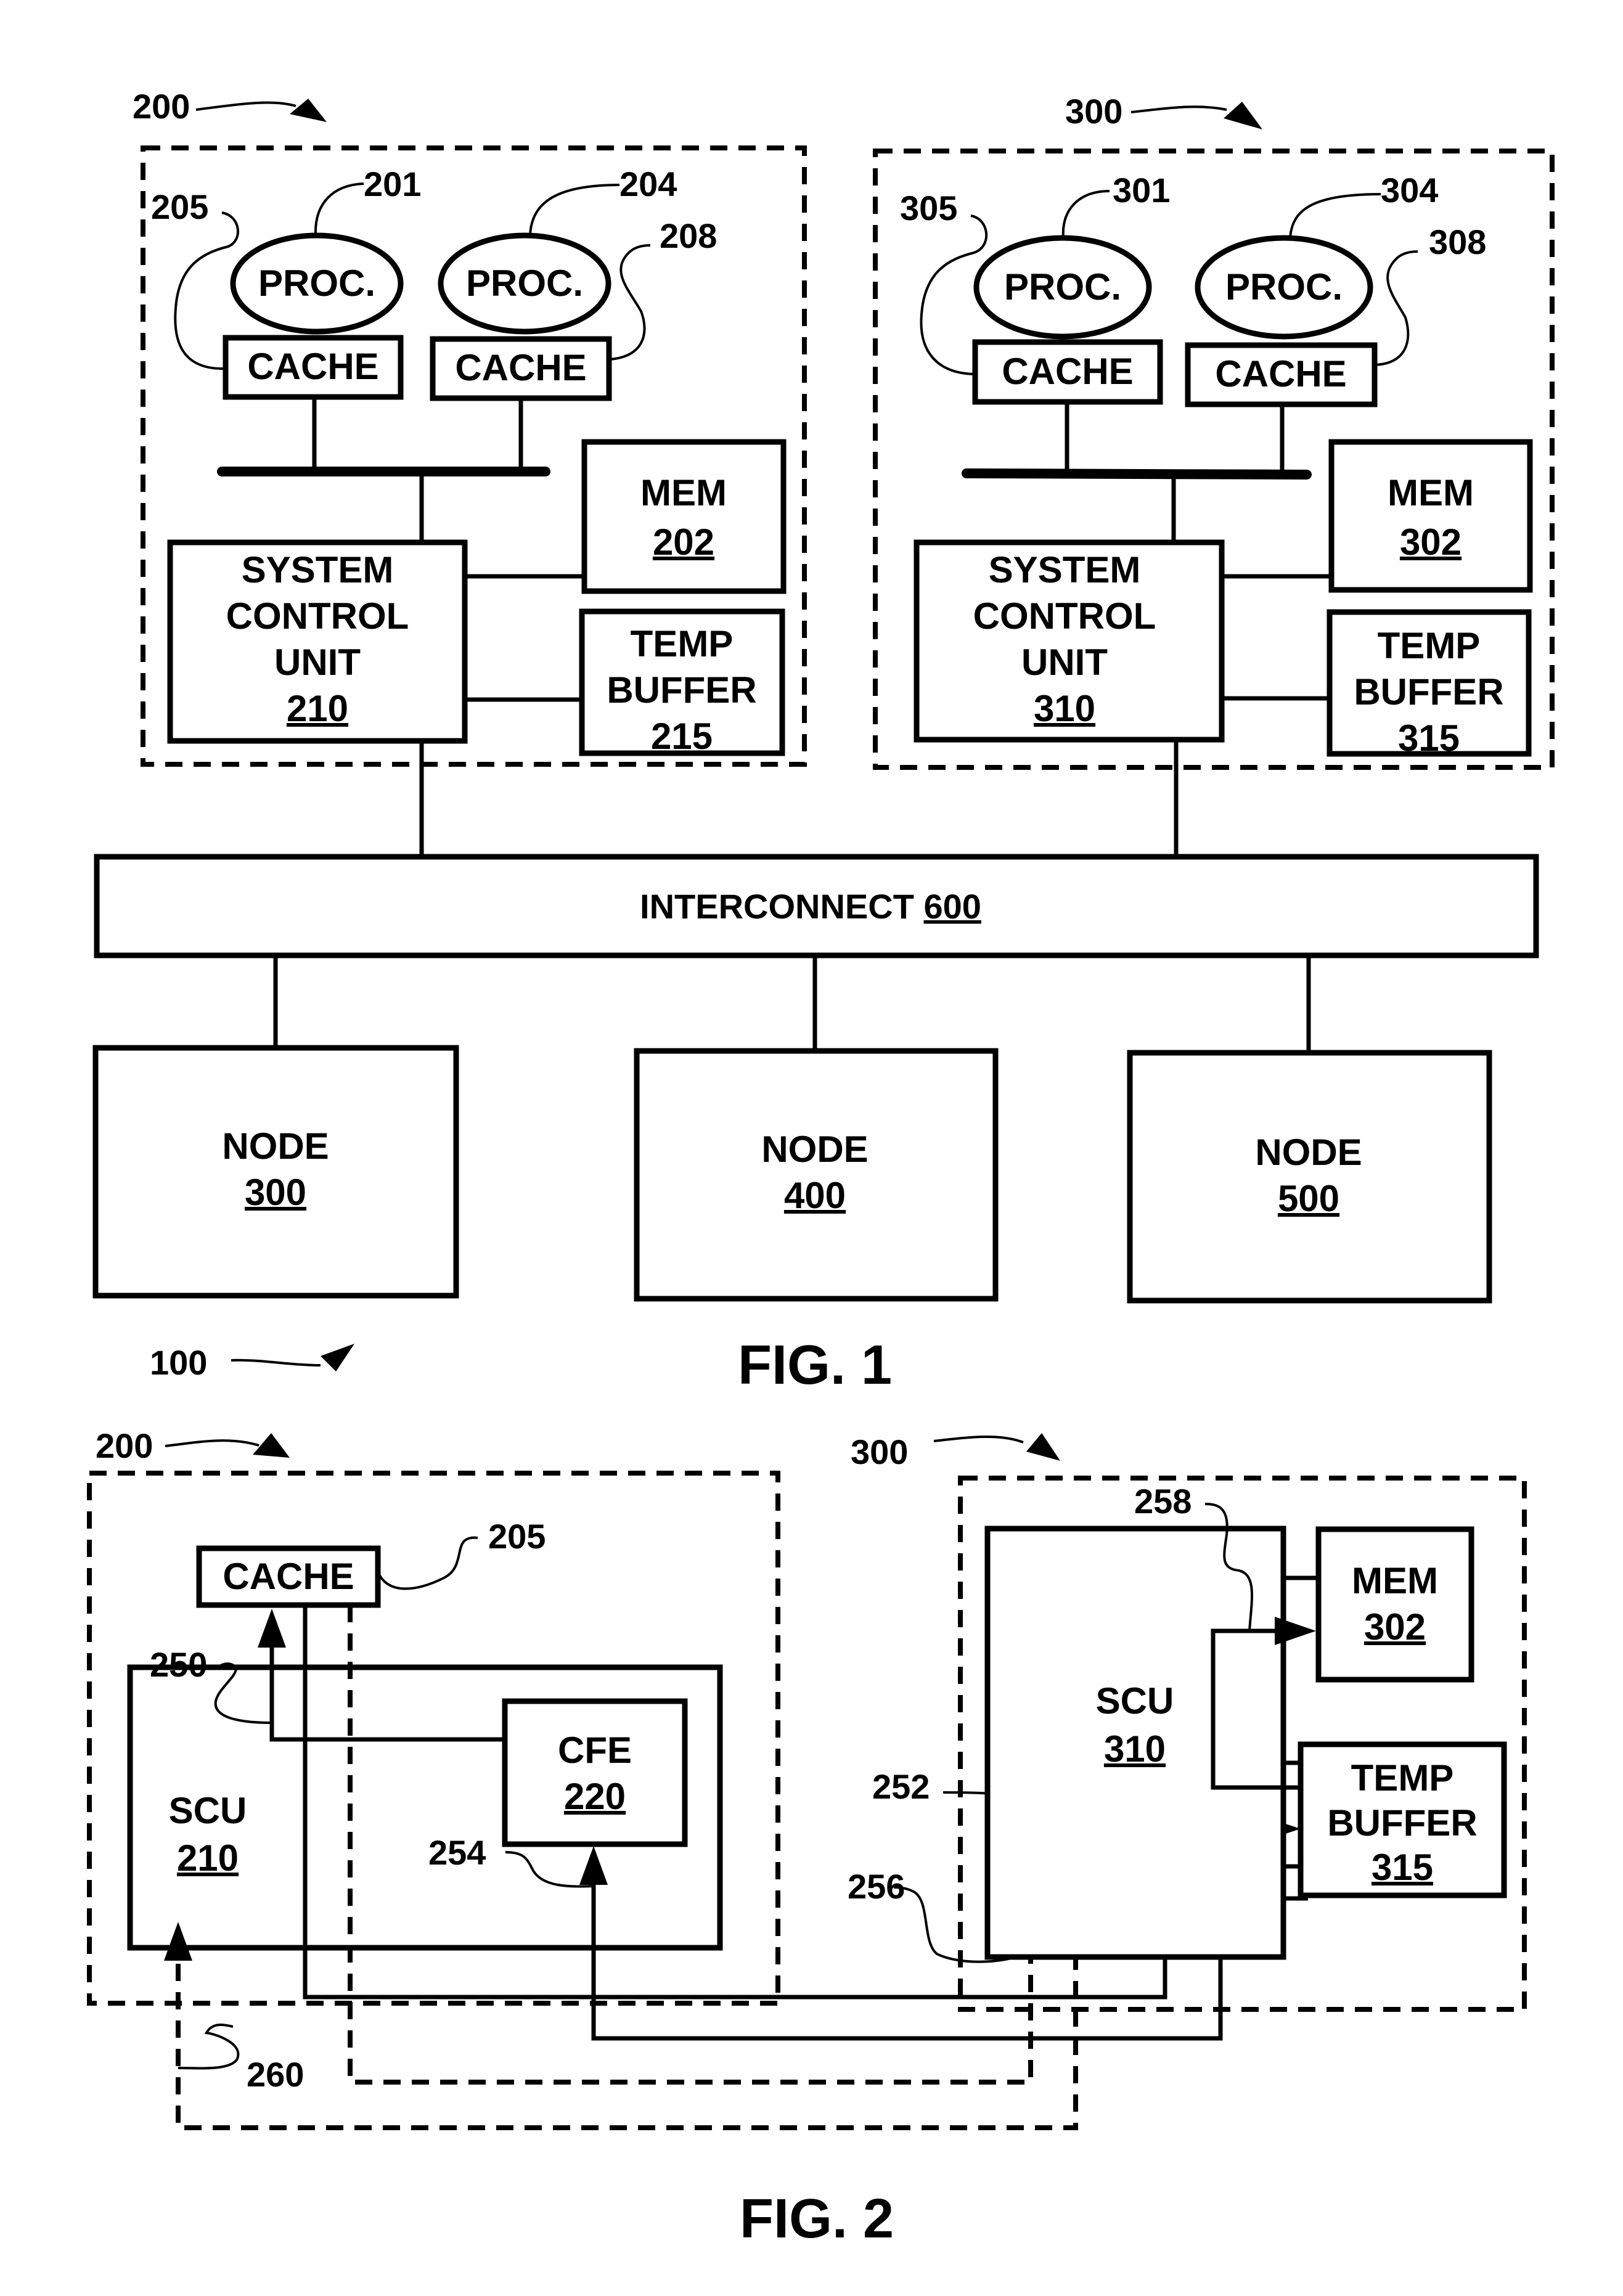  Describe the element at coordinates (161, 106) in the screenshot. I see `node-200-ref: 200` at that location.